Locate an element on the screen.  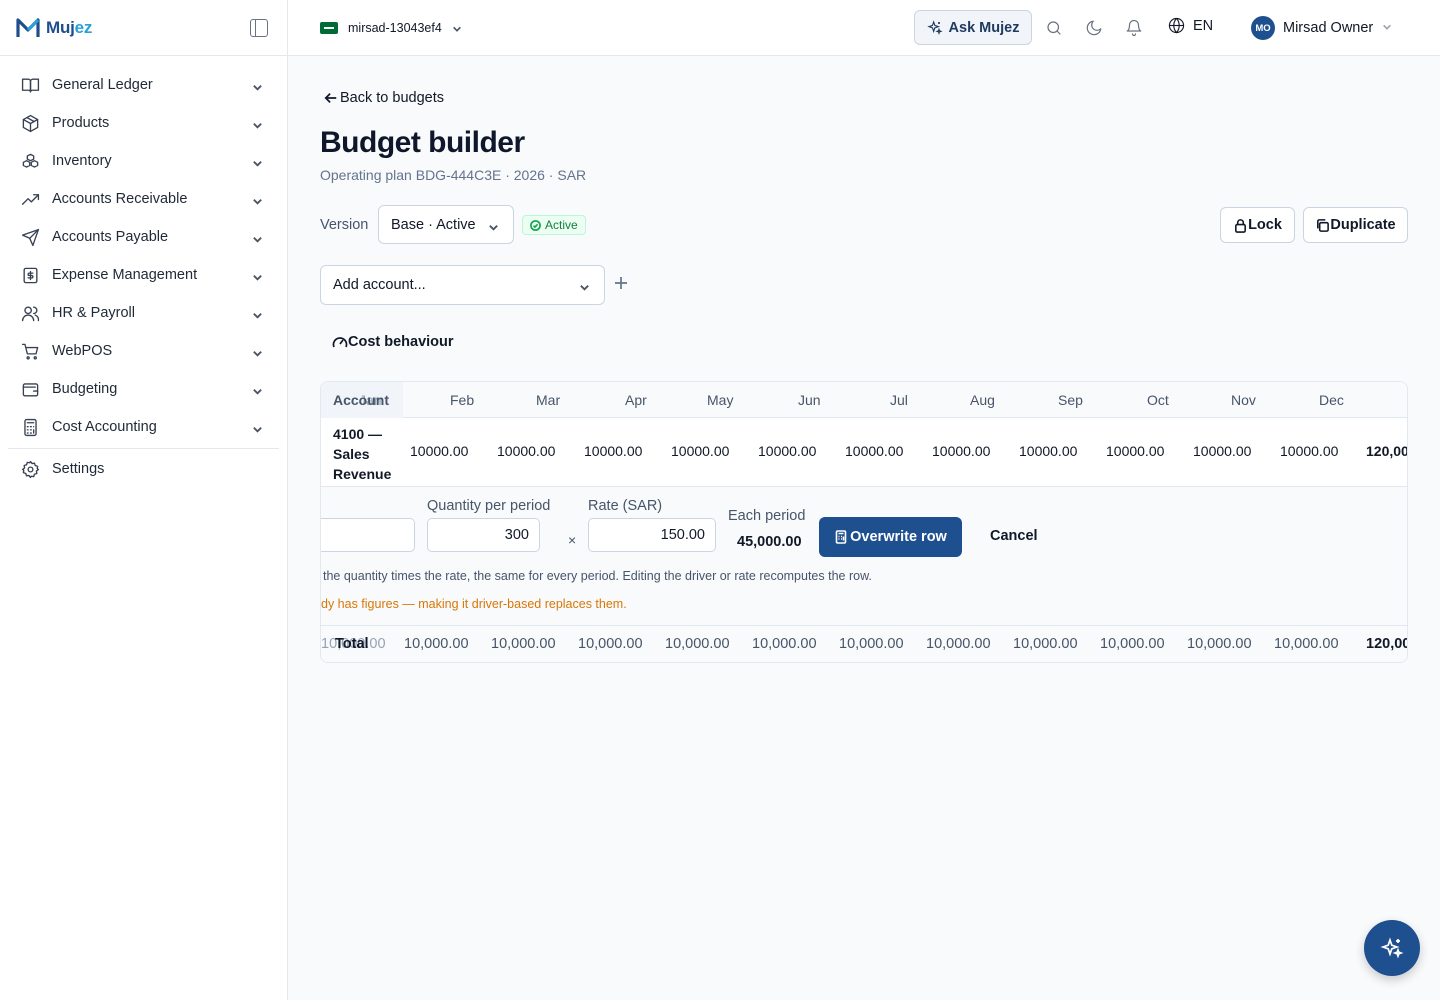
sidebar-item-label: WebPOS is located at coordinates (82, 351).